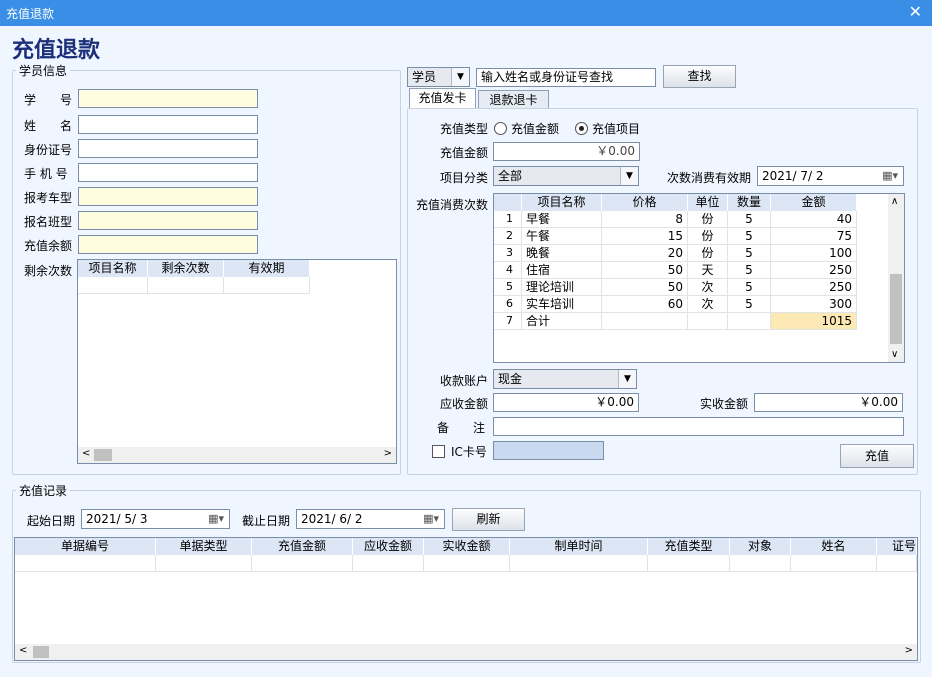 The image size is (932, 677). What do you see at coordinates (724, 404) in the screenshot?
I see `received-label: 实收金额` at bounding box center [724, 404].